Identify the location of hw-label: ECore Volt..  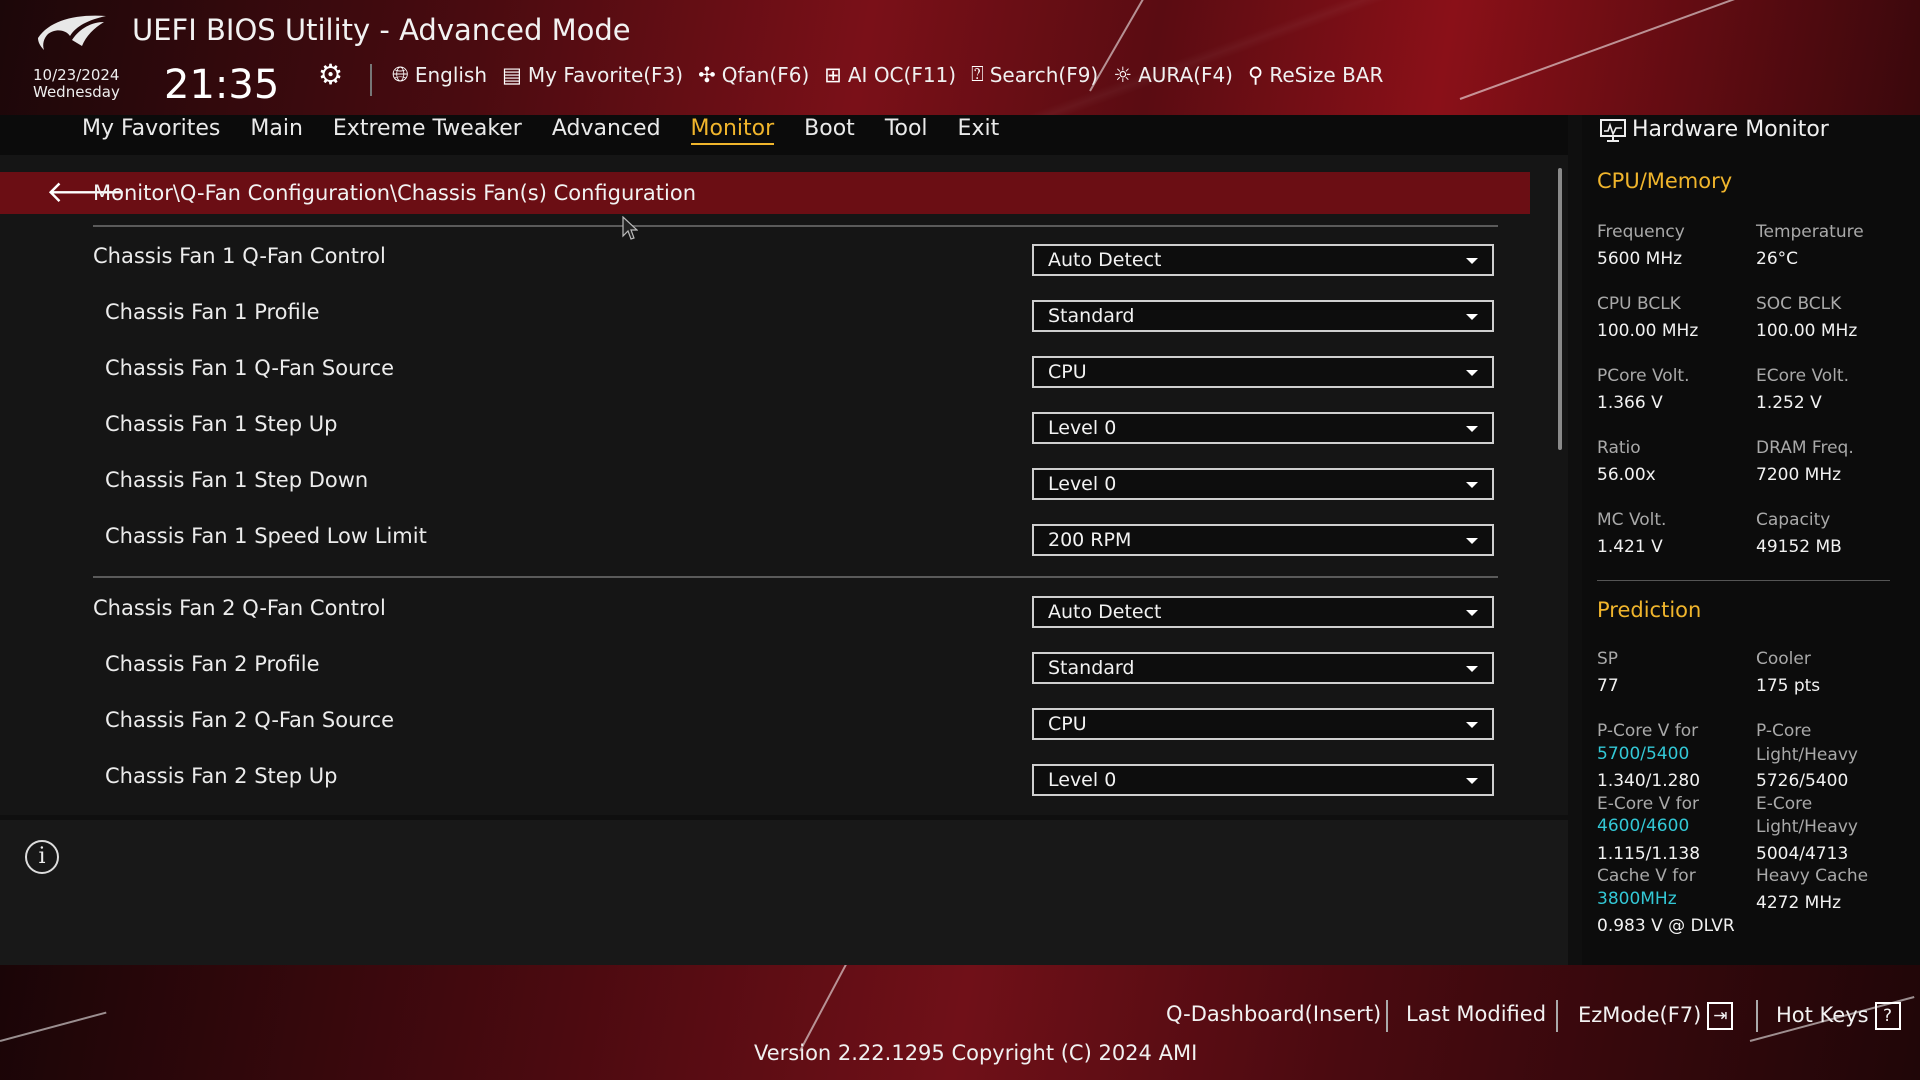
(1802, 376).